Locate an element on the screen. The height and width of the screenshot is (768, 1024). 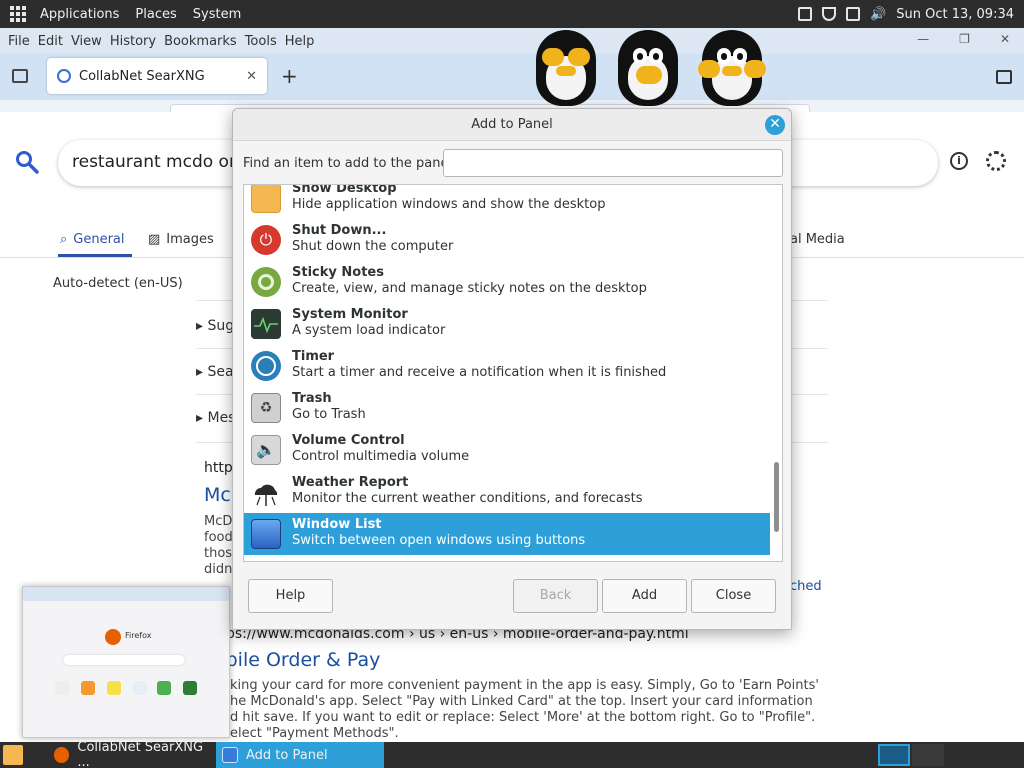
result-title: obile Order & Pay is located at coordinates (297, 660).